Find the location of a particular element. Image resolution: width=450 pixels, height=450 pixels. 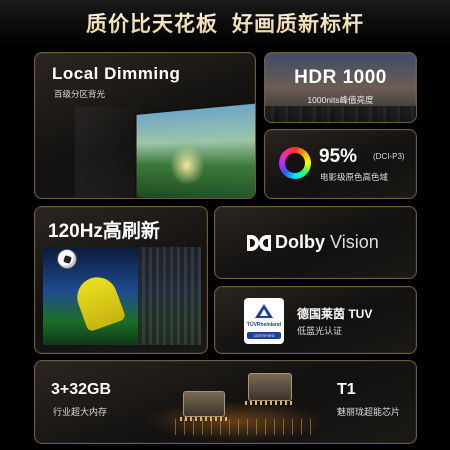

refresh-rate-card: 120Hz高刷新 is located at coordinates (121, 280).